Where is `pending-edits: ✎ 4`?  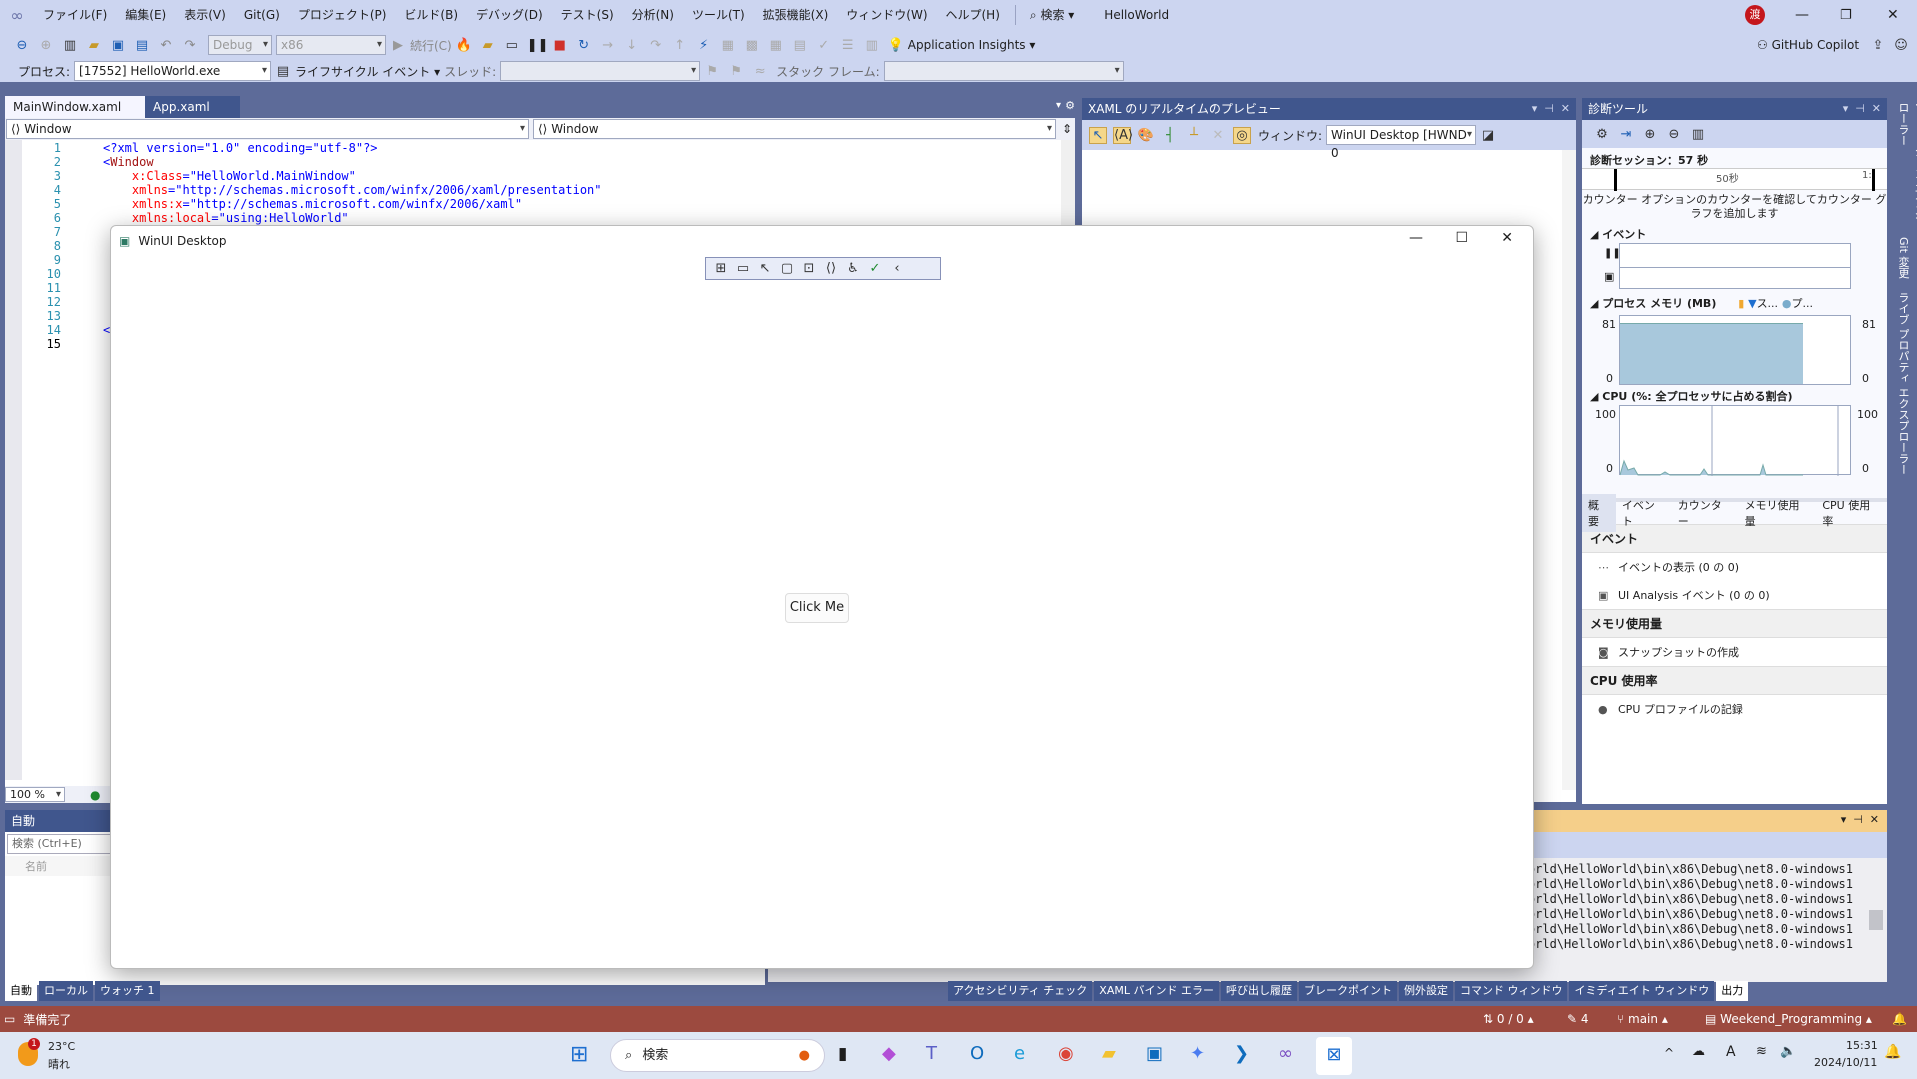 pending-edits: ✎ 4 is located at coordinates (1578, 1019).